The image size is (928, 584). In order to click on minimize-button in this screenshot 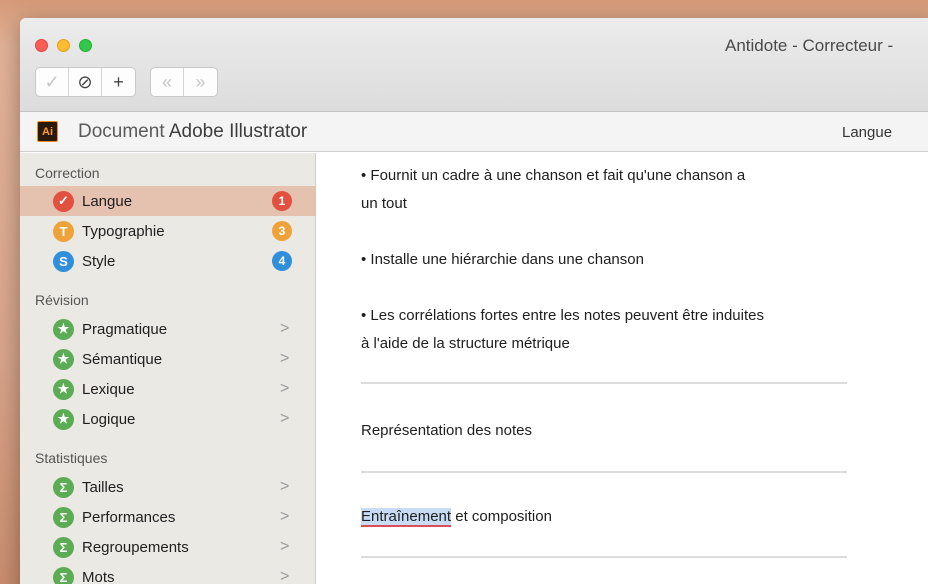, I will do `click(63, 45)`.